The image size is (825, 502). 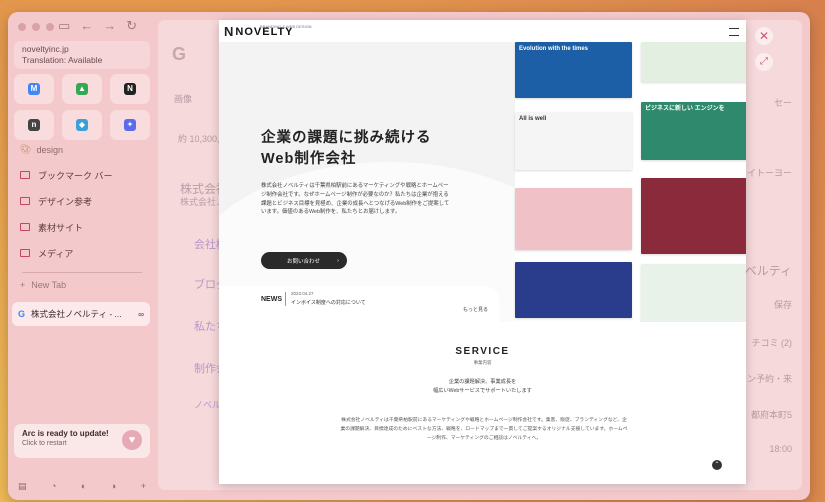 What do you see at coordinates (573, 70) in the screenshot?
I see `portfolio-thumbnail: Evolution with the times` at bounding box center [573, 70].